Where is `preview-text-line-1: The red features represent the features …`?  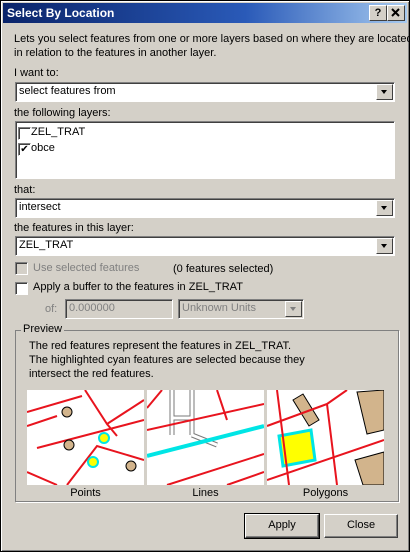 preview-text-line-1: The red features represent the features … is located at coordinates (160, 346).